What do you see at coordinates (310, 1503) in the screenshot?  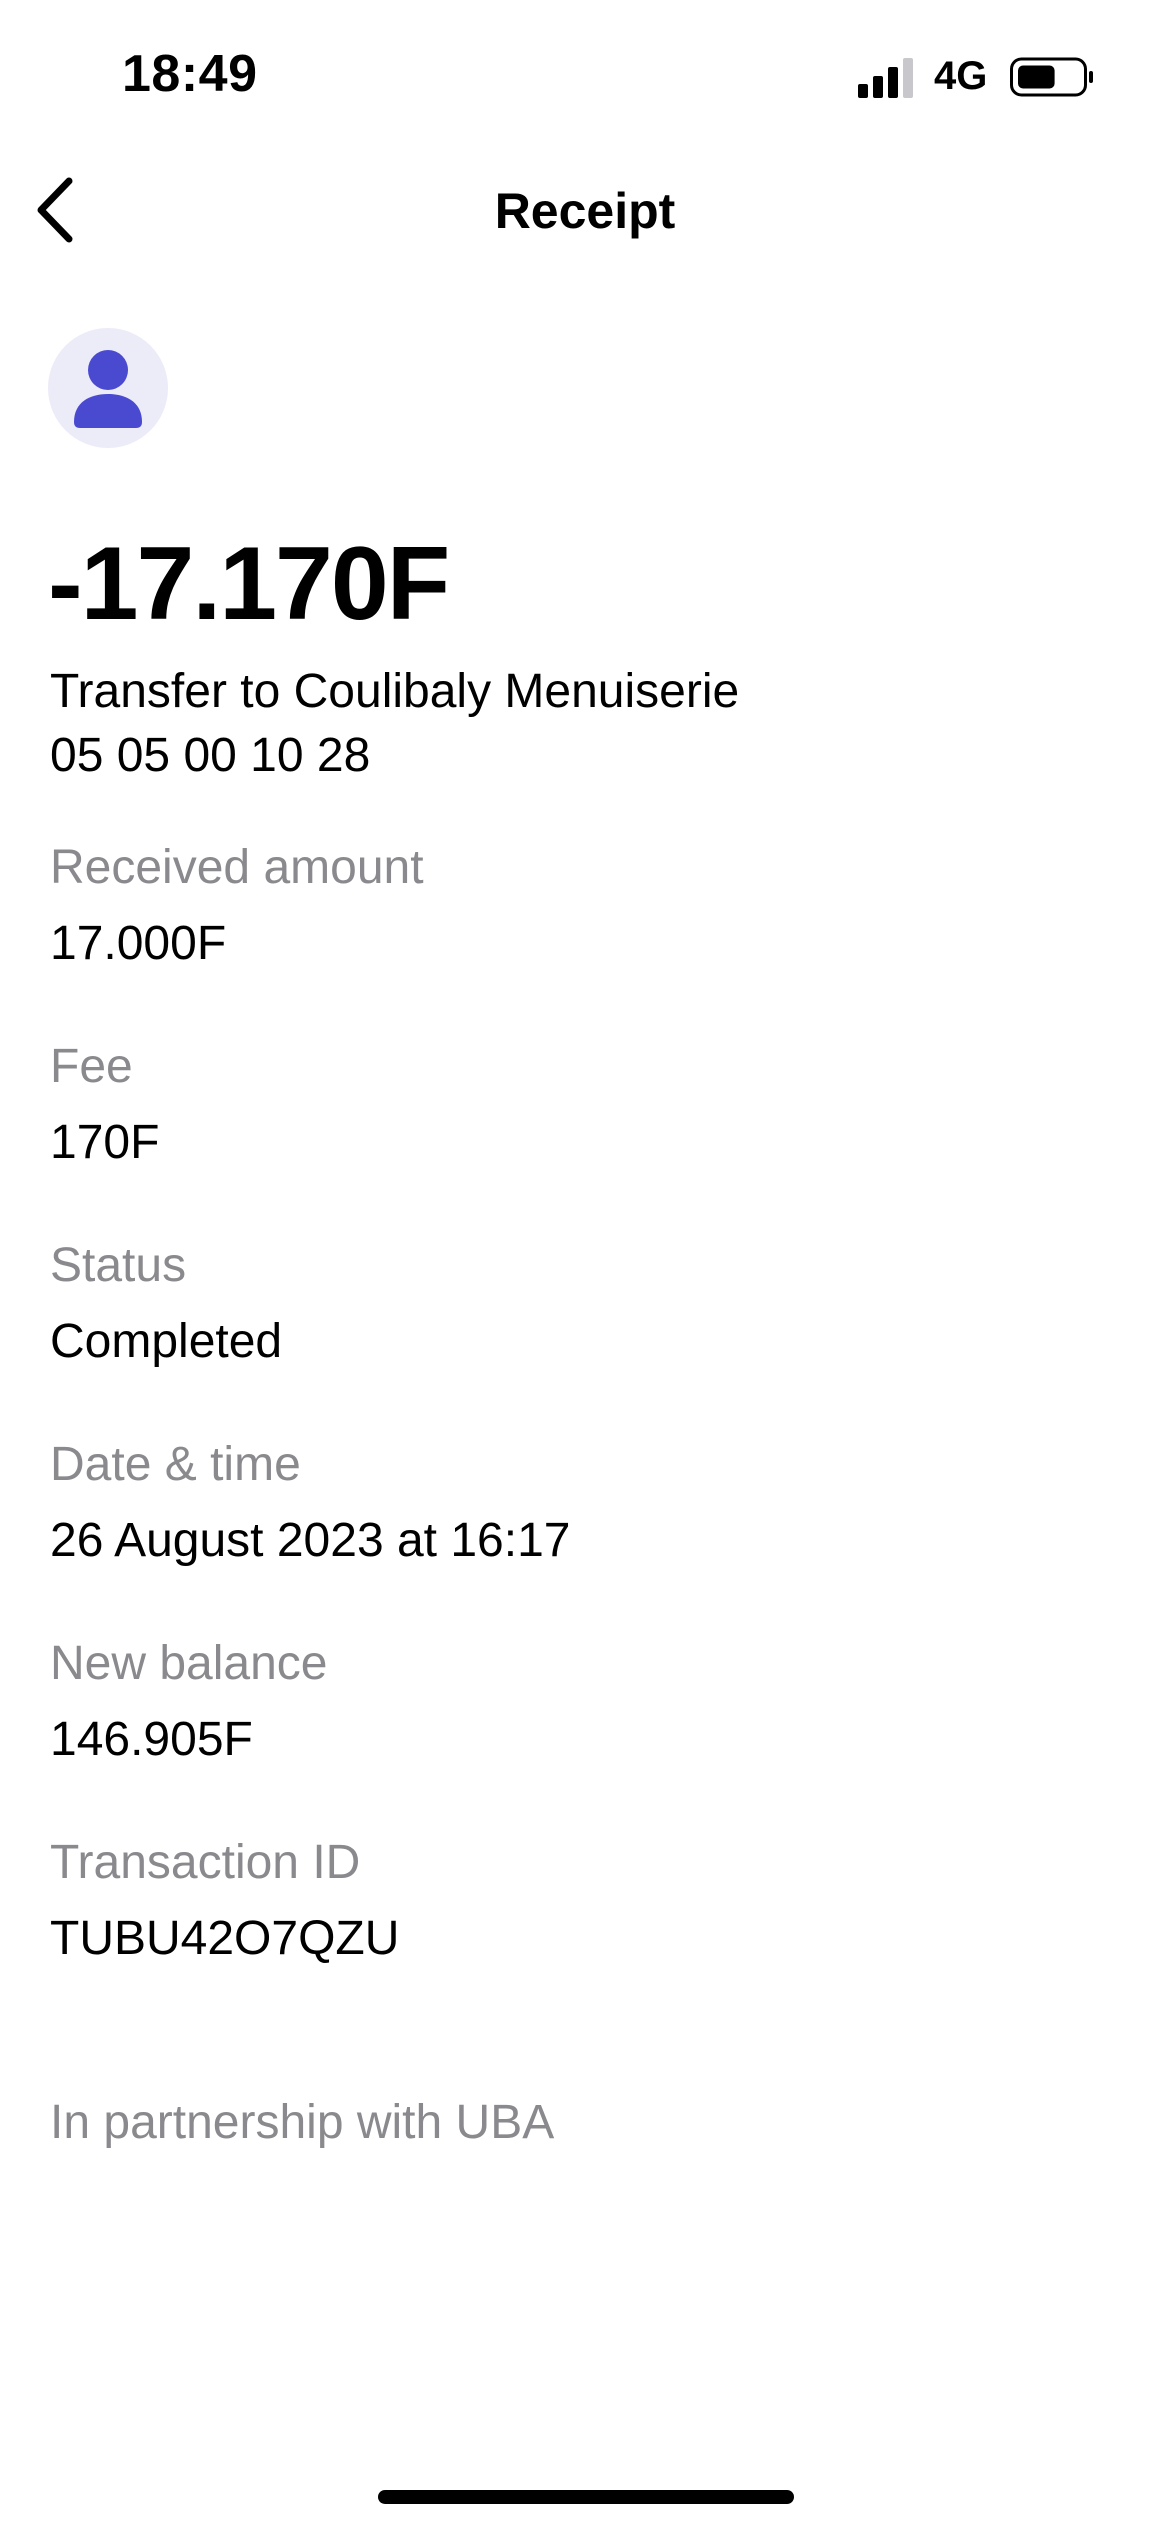 I see `detail-date-time: Date & time 26 August 2023 at 16:17` at bounding box center [310, 1503].